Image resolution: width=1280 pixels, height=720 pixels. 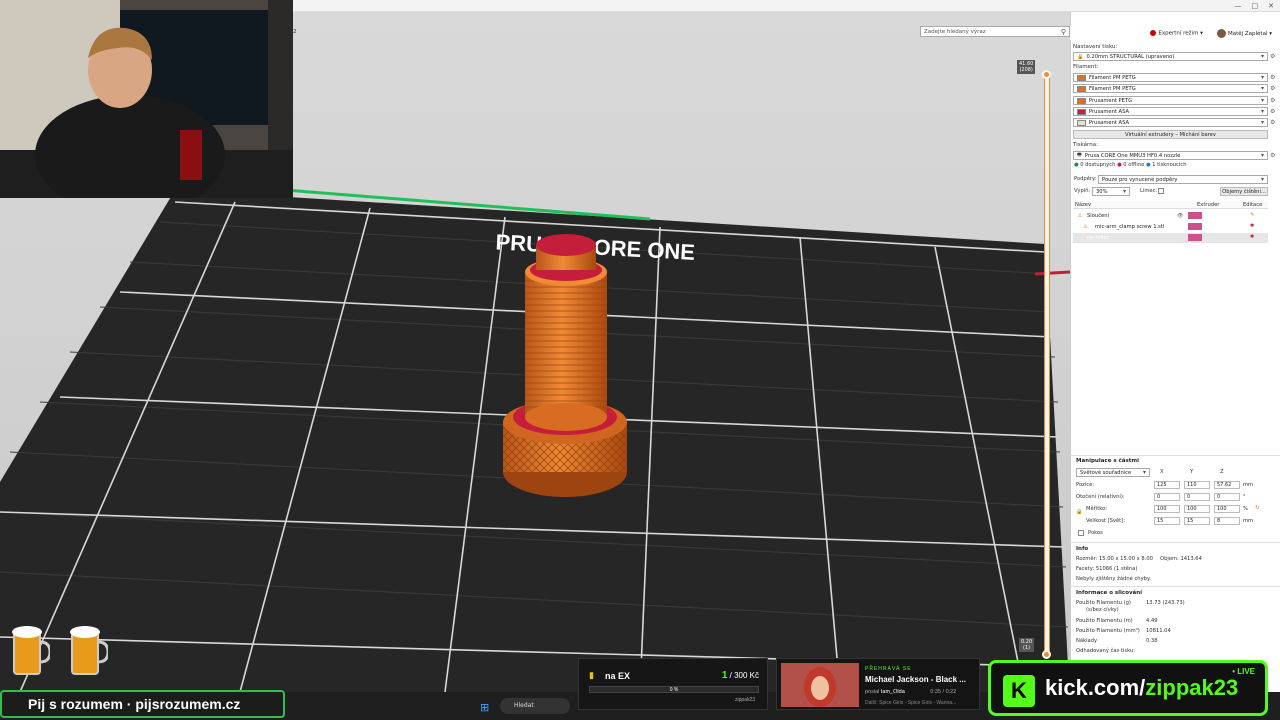 What do you see at coordinates (1170, 134) in the screenshot?
I see `virtual-extruders-button: Virtuální extrudery – Míchání barev` at bounding box center [1170, 134].